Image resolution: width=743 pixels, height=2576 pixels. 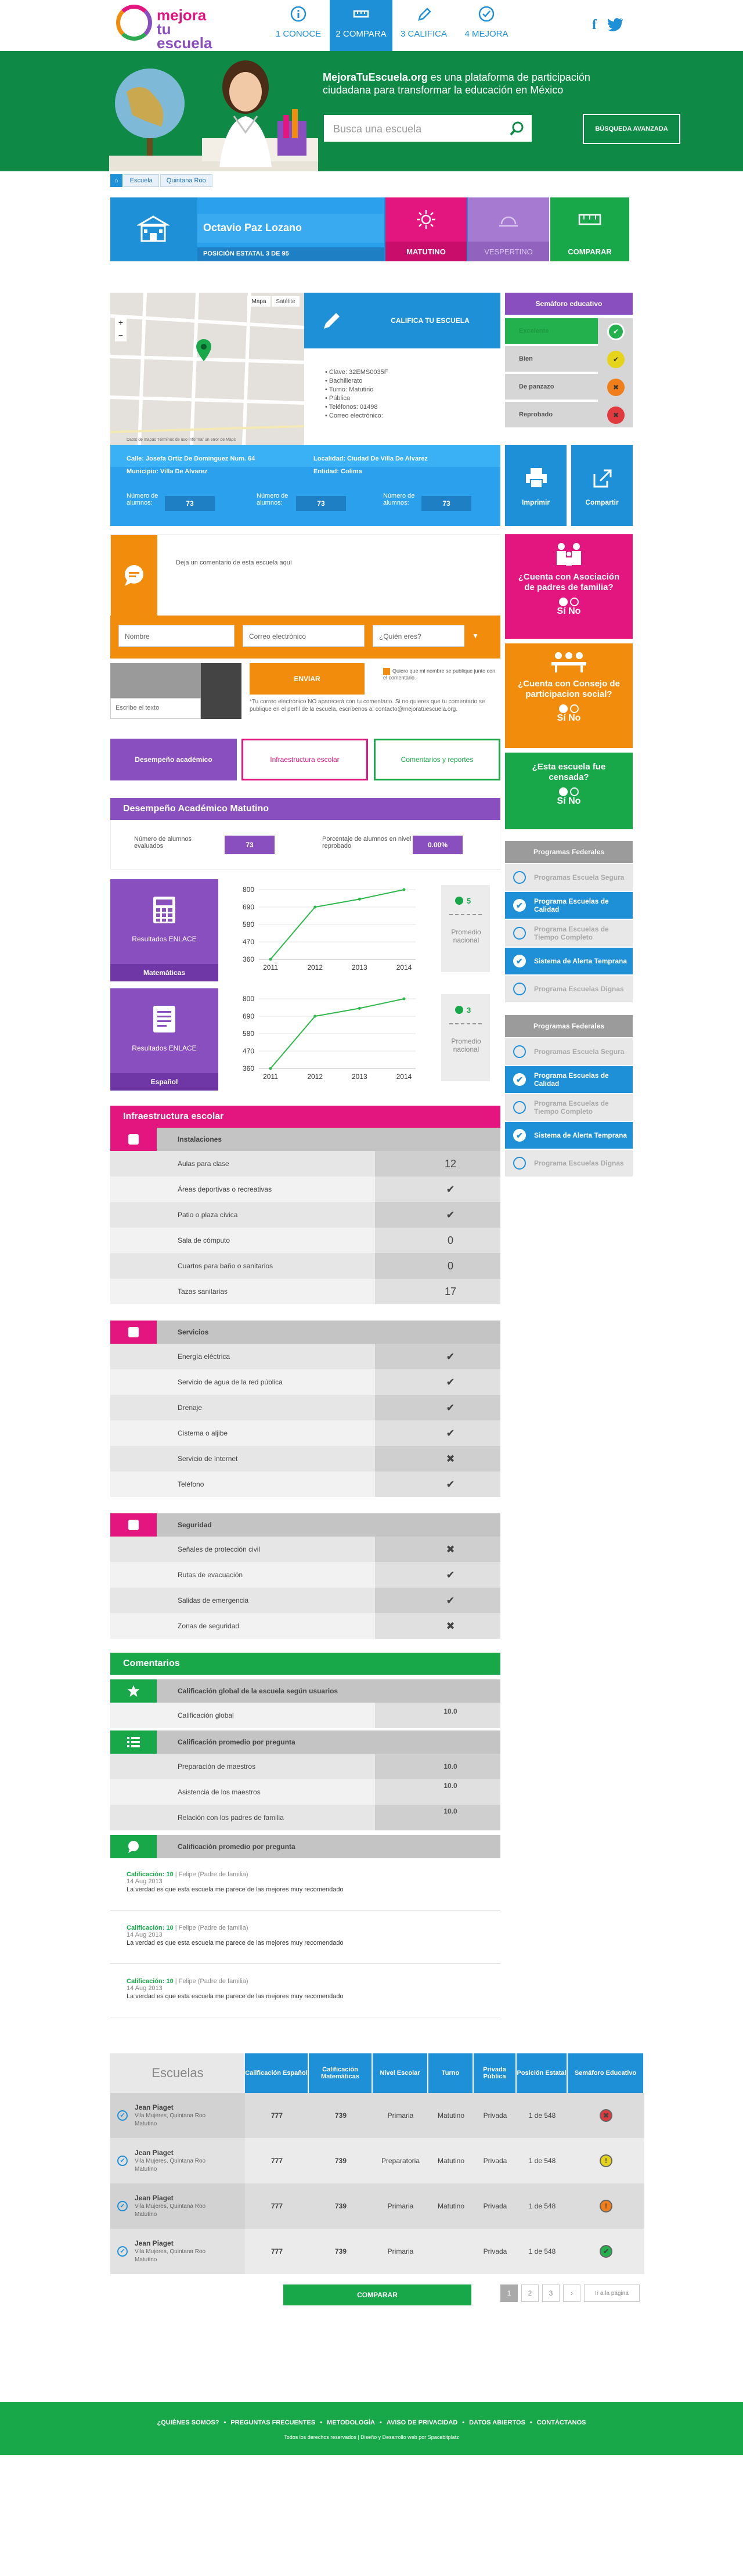 I want to click on name-input: Nombre, so click(x=176, y=636).